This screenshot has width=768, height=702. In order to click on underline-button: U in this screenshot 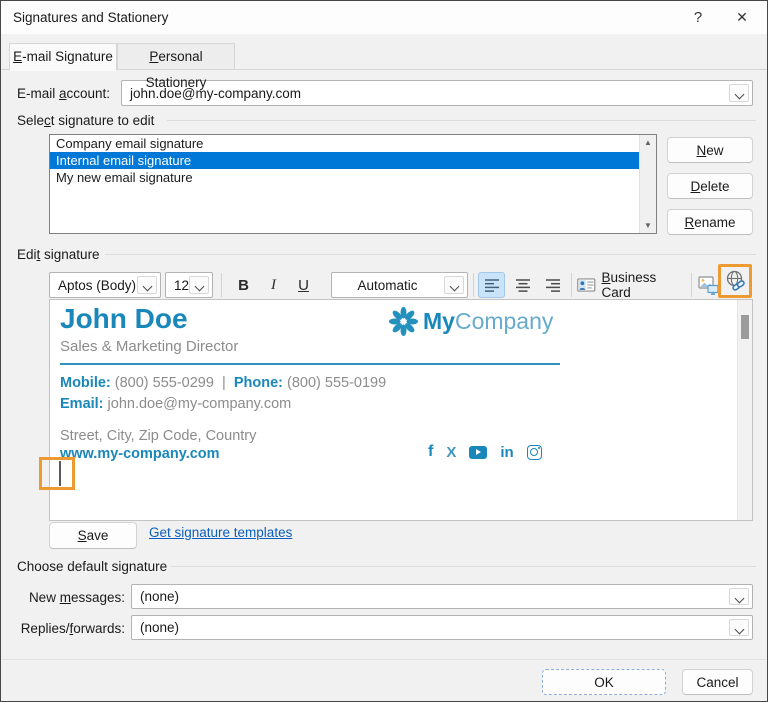, I will do `click(303, 285)`.